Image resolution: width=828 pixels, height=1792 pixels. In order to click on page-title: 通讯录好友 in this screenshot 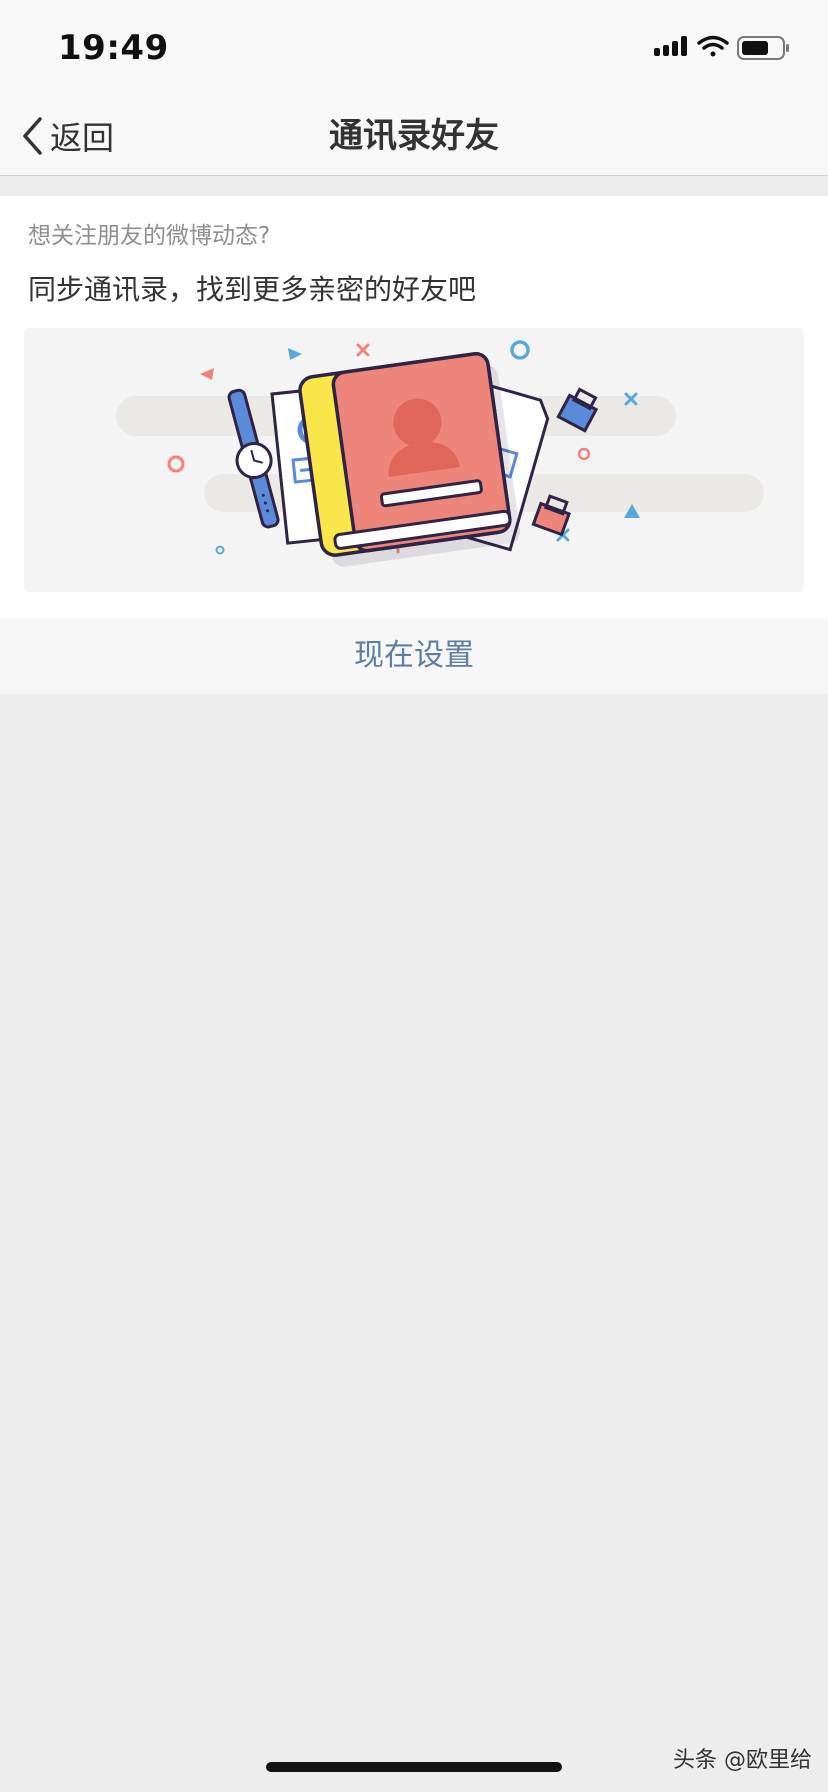, I will do `click(414, 136)`.